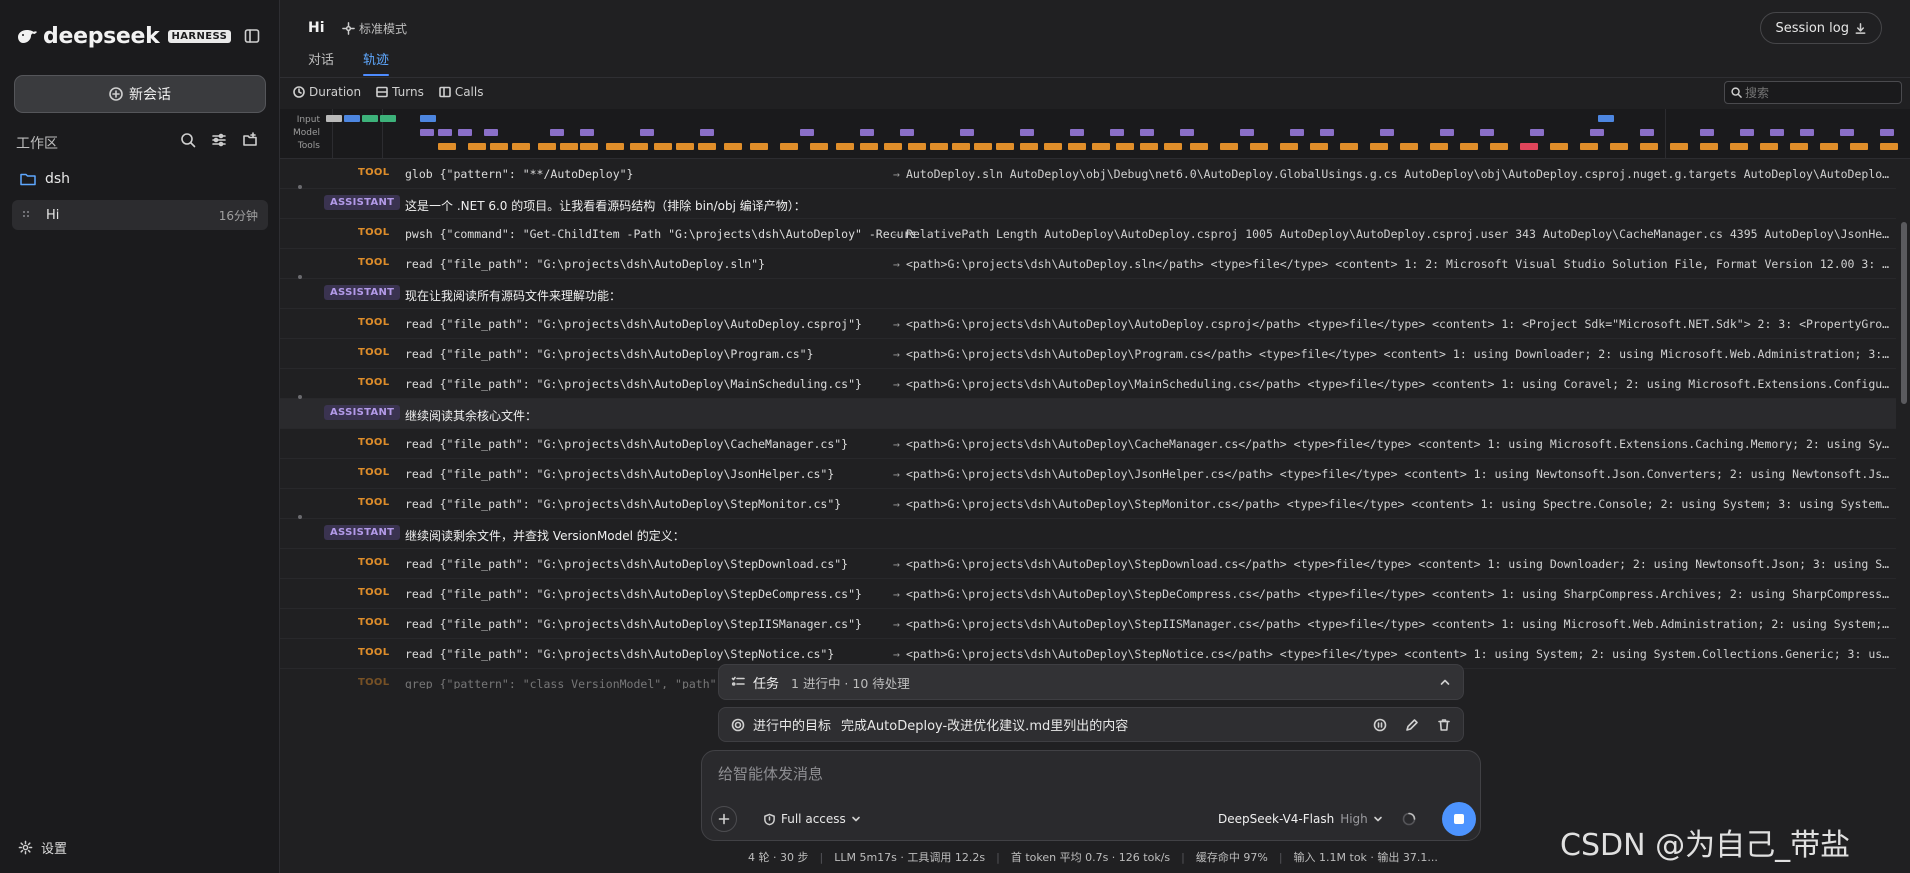 This screenshot has height=873, width=1910. What do you see at coordinates (1088, 412) in the screenshot?
I see `trace-row-assistant: ASSISTANT 继续阅读其余核心文件：` at bounding box center [1088, 412].